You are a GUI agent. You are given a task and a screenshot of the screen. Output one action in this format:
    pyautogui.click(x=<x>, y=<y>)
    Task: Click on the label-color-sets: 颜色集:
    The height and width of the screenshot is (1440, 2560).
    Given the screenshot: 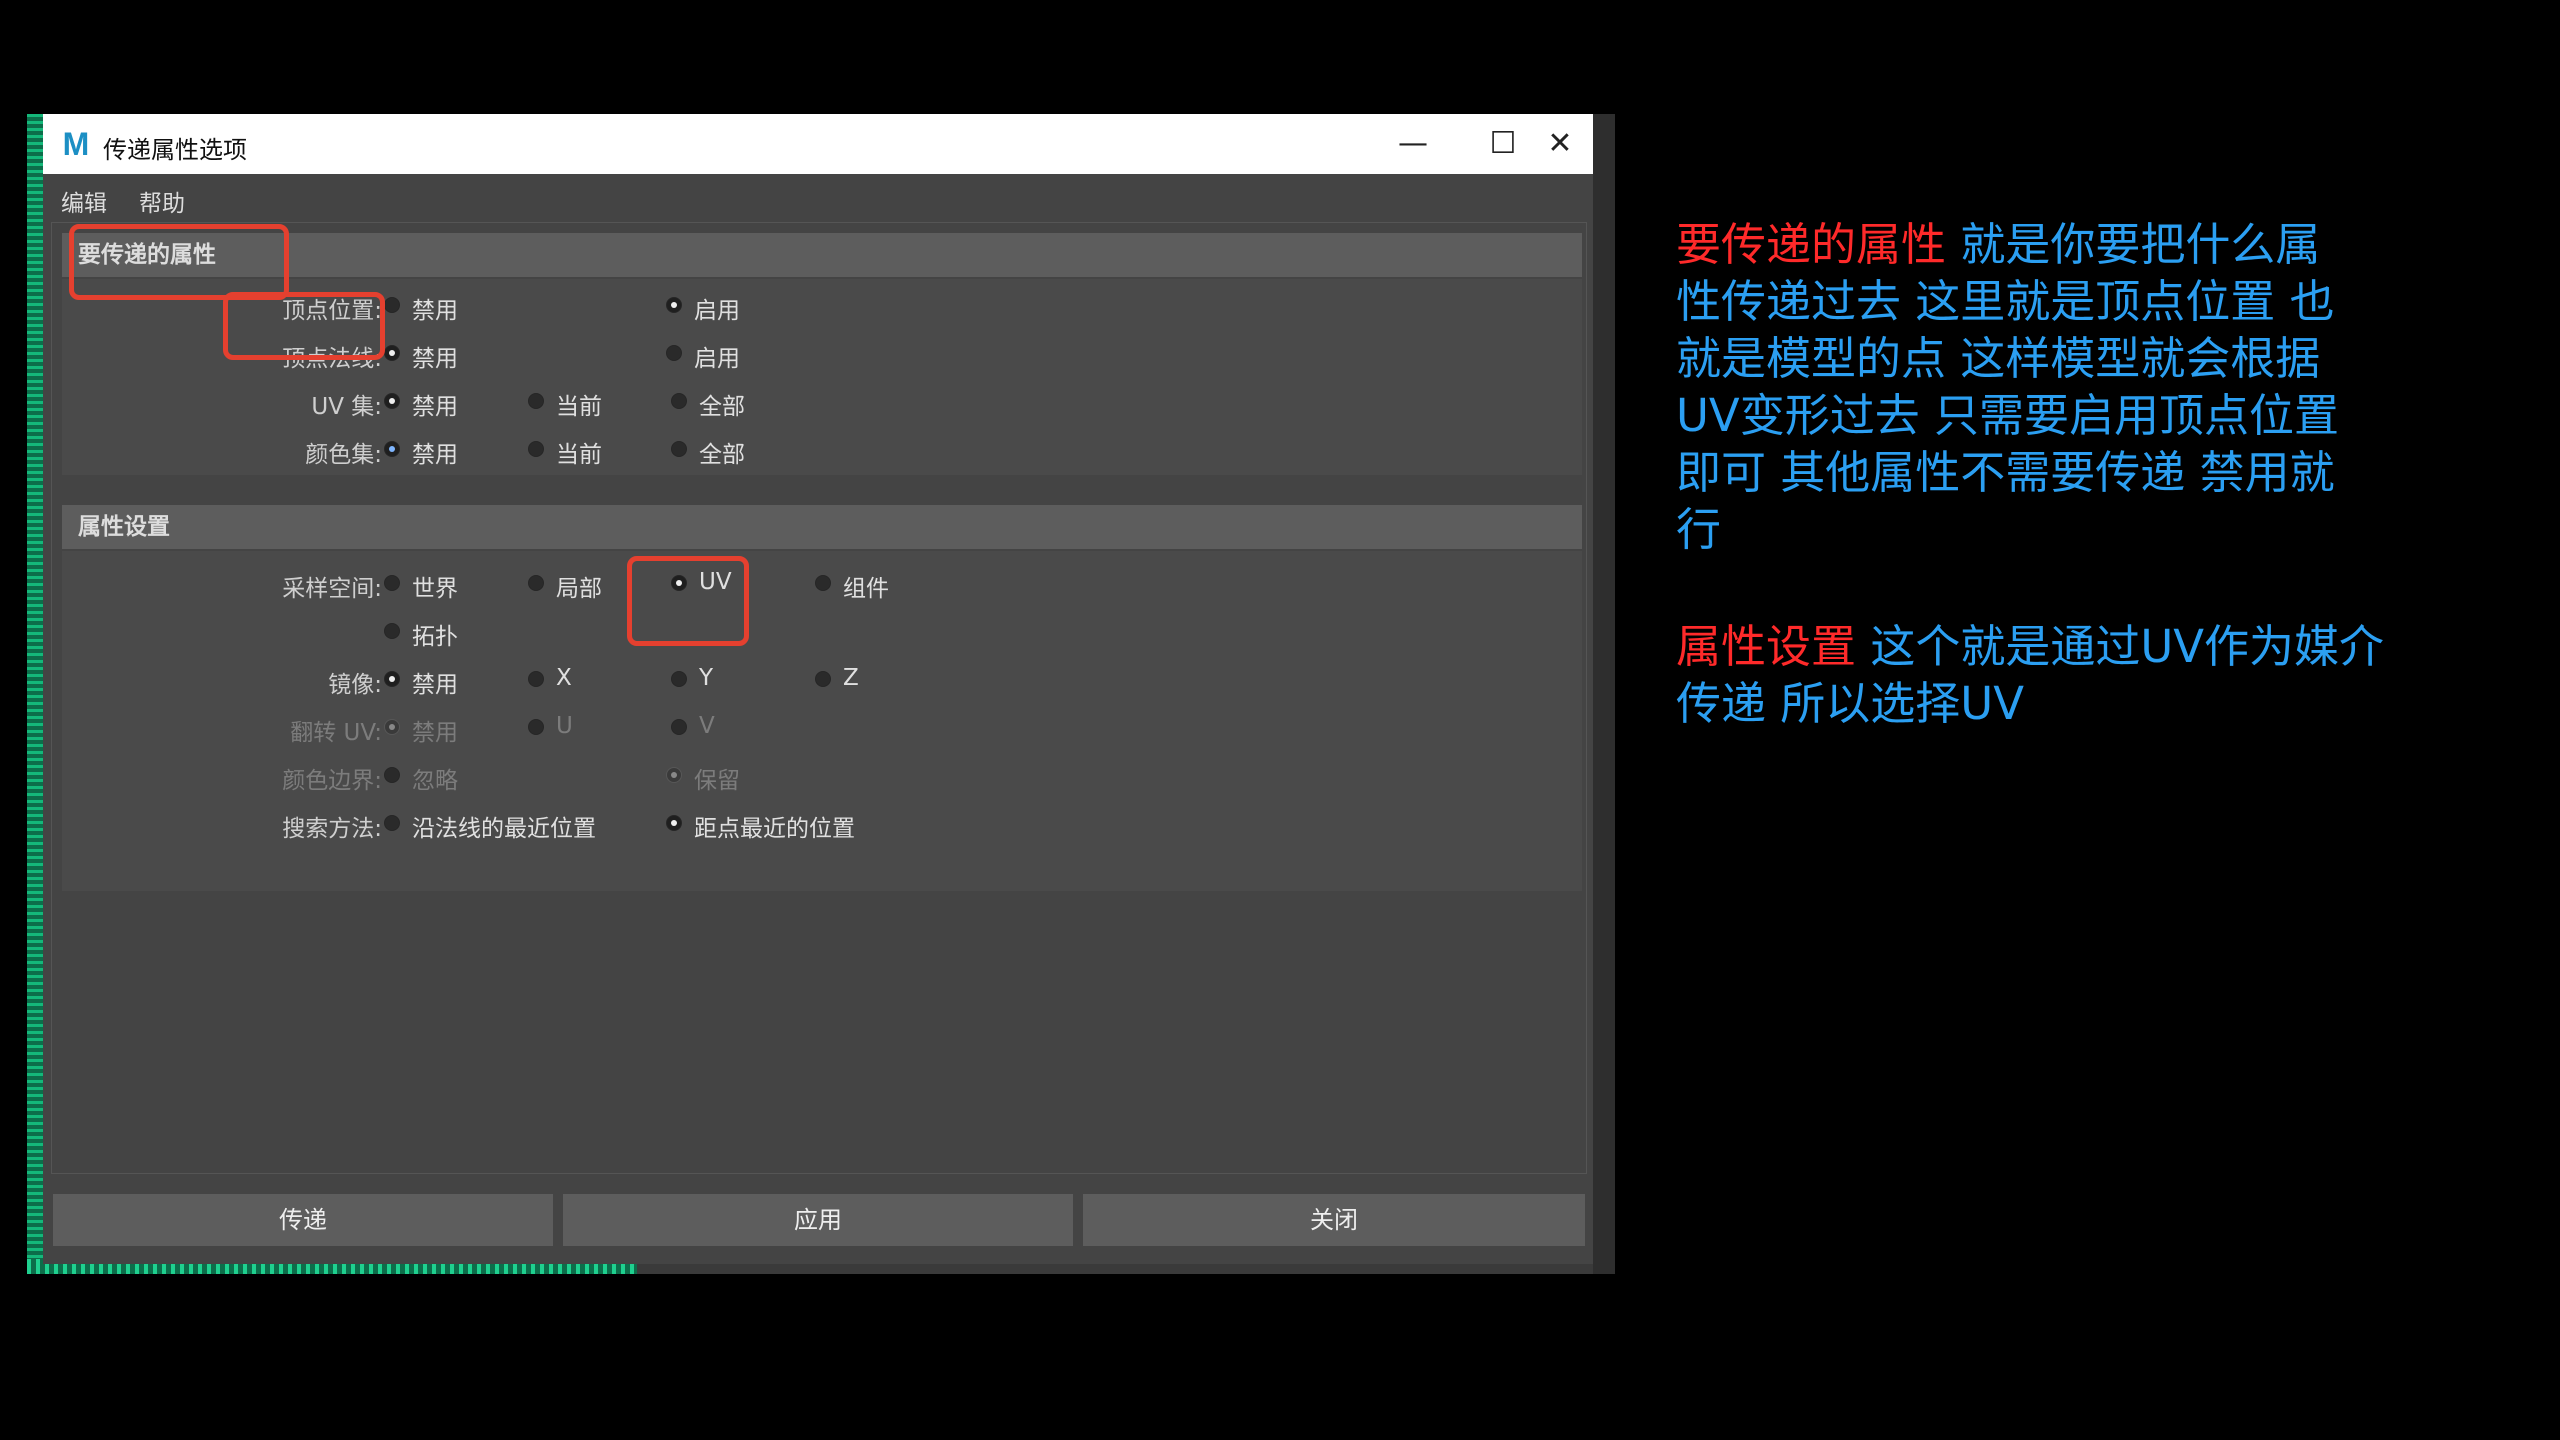 What is the action you would take?
    pyautogui.click(x=343, y=455)
    